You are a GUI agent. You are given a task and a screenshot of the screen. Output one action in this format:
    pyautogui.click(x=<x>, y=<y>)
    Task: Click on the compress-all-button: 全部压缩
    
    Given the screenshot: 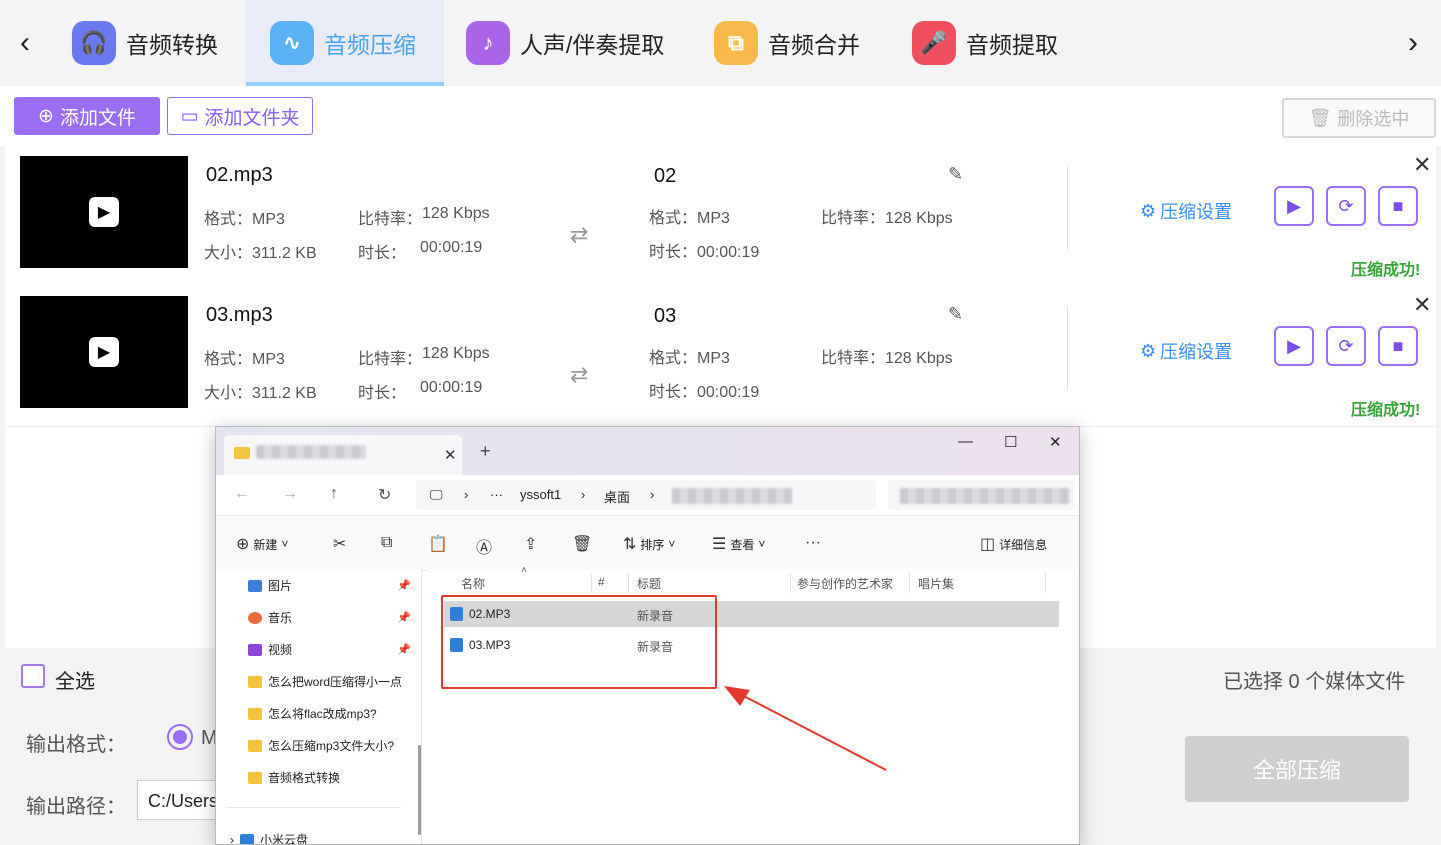 What is the action you would take?
    pyautogui.click(x=1297, y=769)
    